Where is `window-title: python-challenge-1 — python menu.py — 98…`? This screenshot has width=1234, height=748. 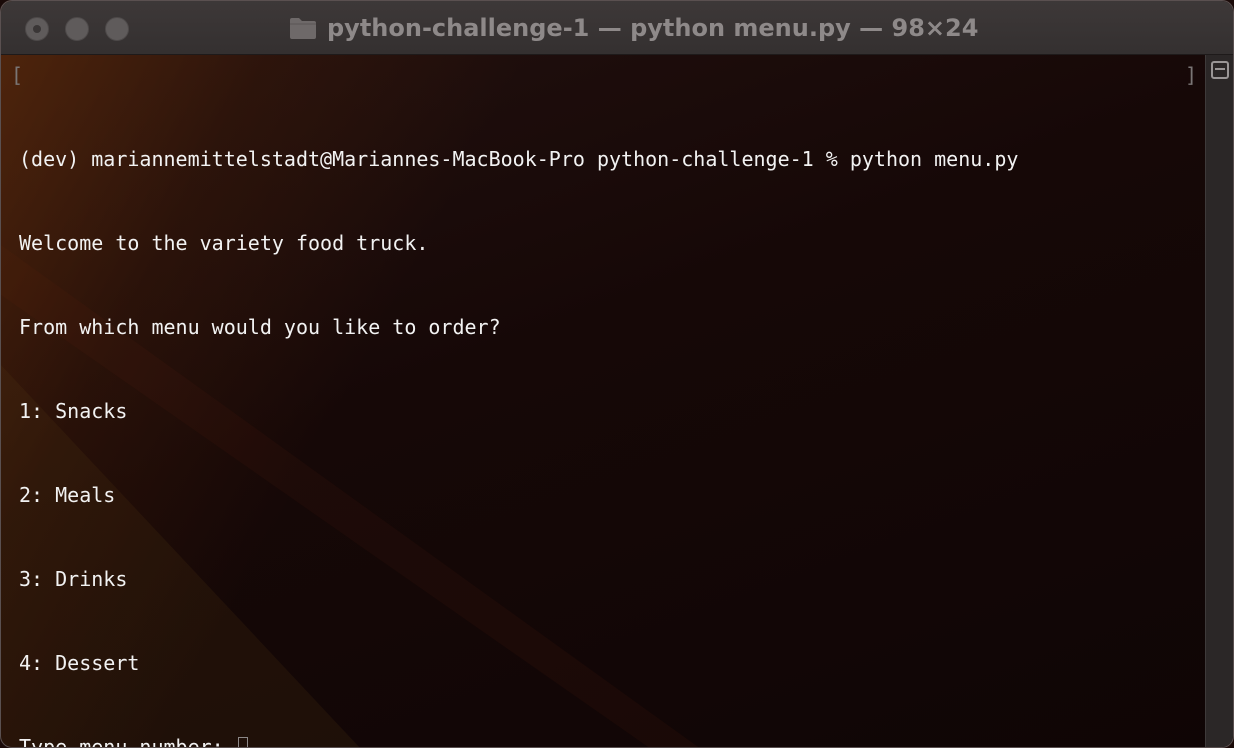
window-title: python-challenge-1 — python menu.py — 98… is located at coordinates (633, 28).